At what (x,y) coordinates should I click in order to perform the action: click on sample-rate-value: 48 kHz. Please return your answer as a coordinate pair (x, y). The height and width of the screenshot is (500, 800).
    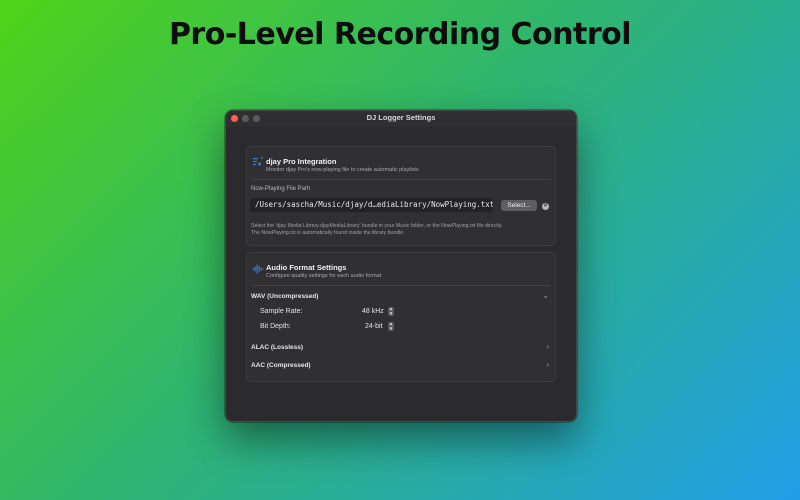
    Looking at the image, I should click on (373, 311).